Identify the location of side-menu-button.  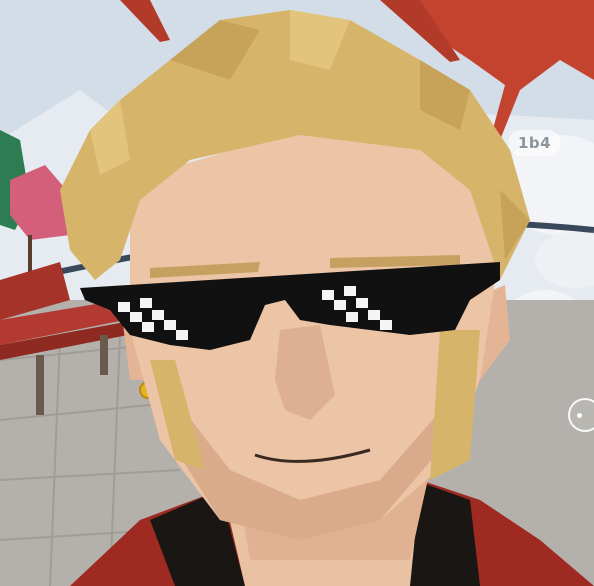
(581, 415).